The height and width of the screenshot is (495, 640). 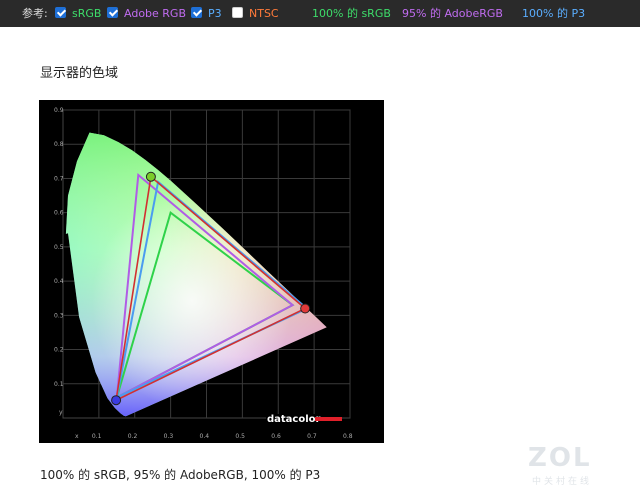 I want to click on y-tick-label: 0.9, so click(x=59, y=110).